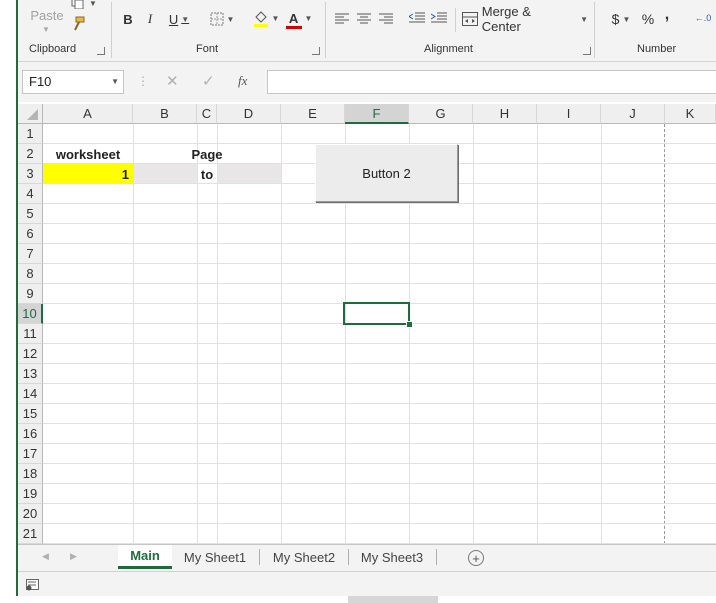 The height and width of the screenshot is (603, 716). What do you see at coordinates (386, 173) in the screenshot?
I see `button-2: Button 2` at bounding box center [386, 173].